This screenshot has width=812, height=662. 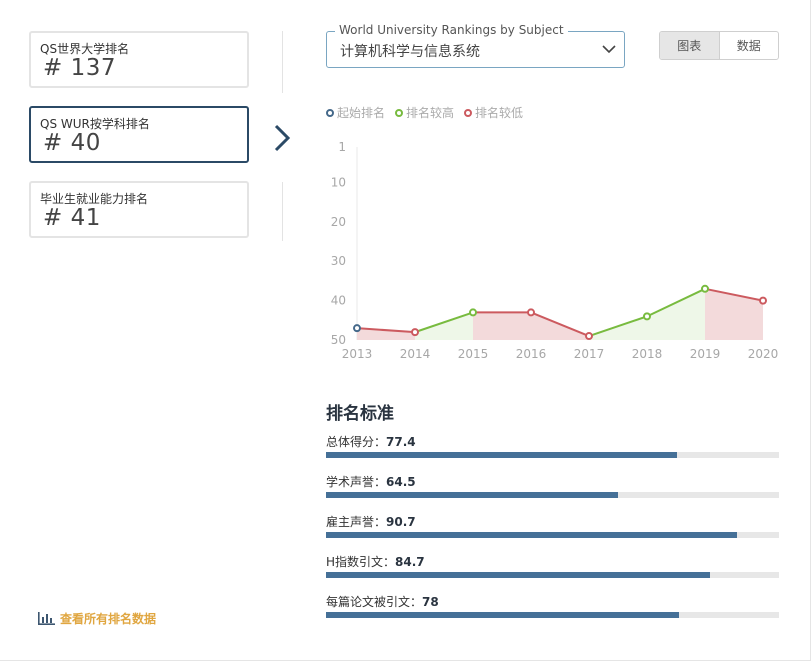 I want to click on criterion-h-index: H指数引文：84.7, so click(x=552, y=565).